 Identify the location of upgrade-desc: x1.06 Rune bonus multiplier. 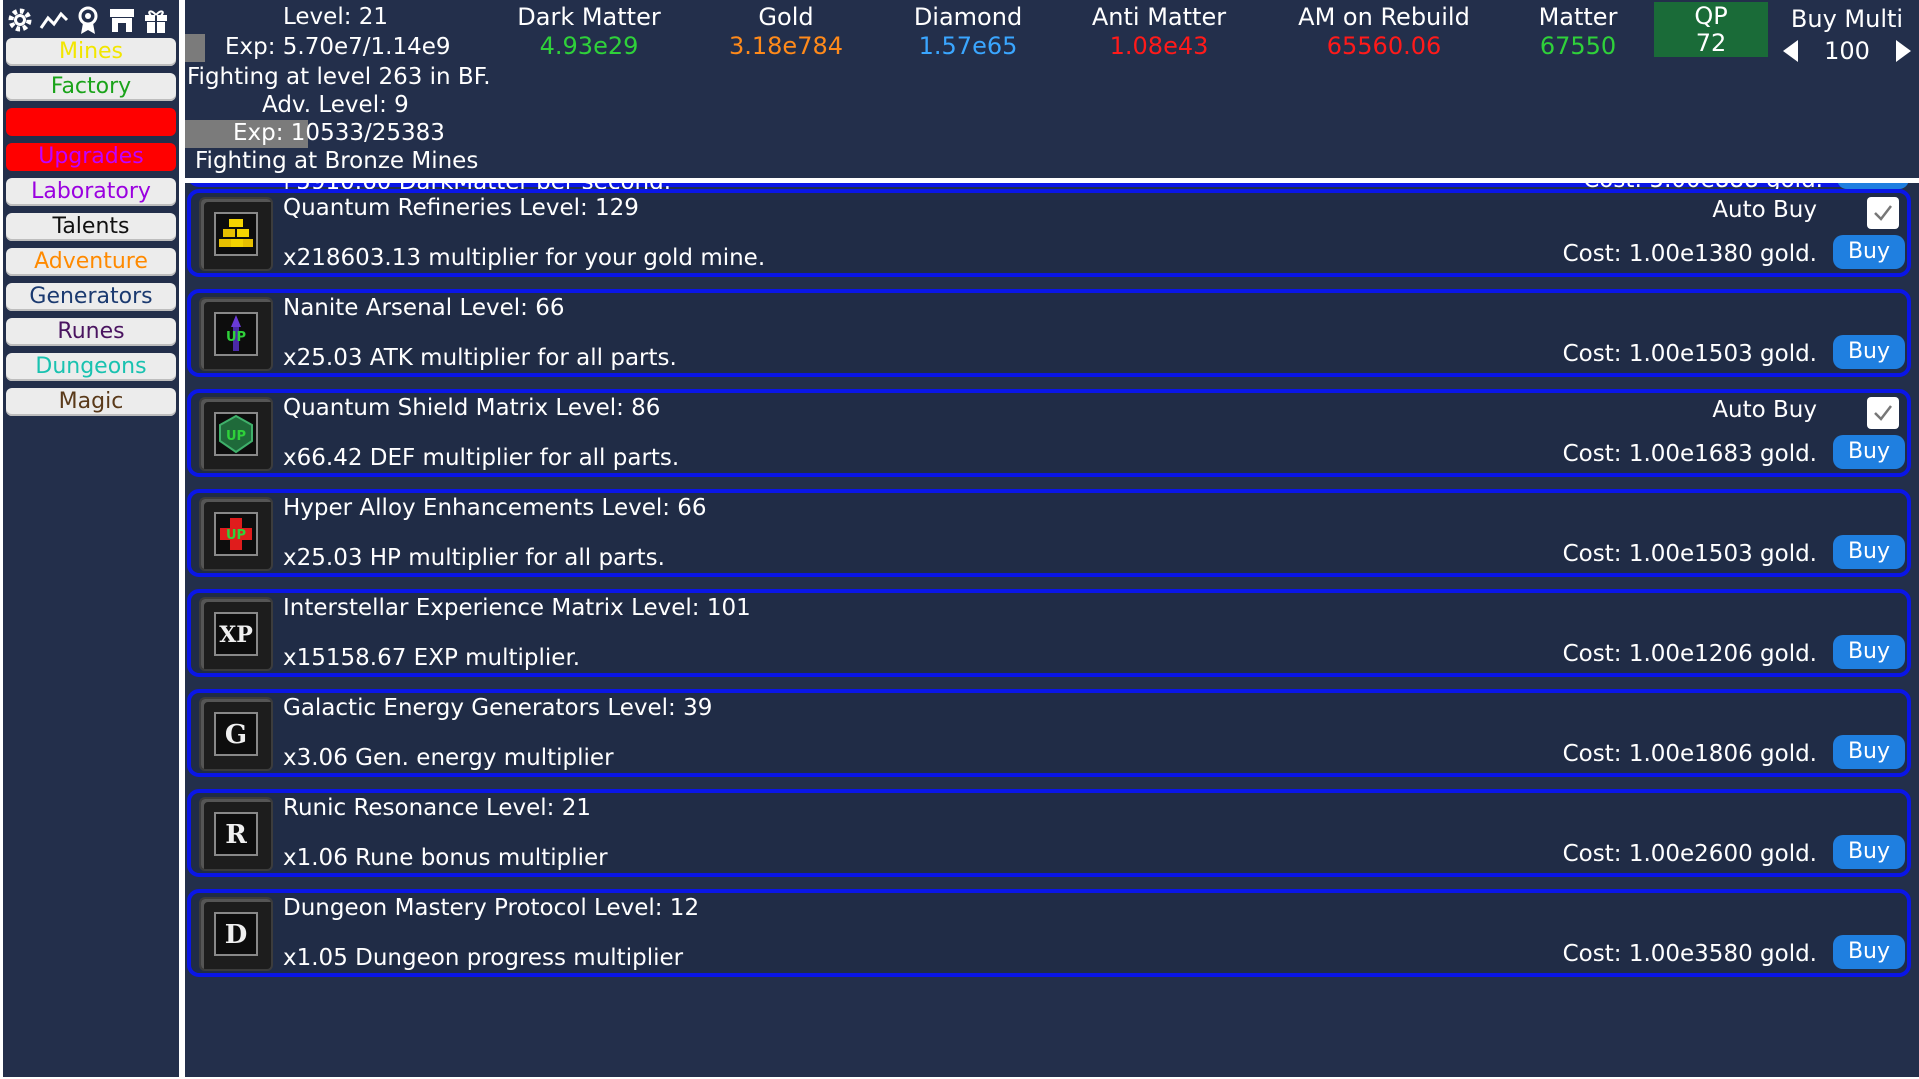
(445, 858).